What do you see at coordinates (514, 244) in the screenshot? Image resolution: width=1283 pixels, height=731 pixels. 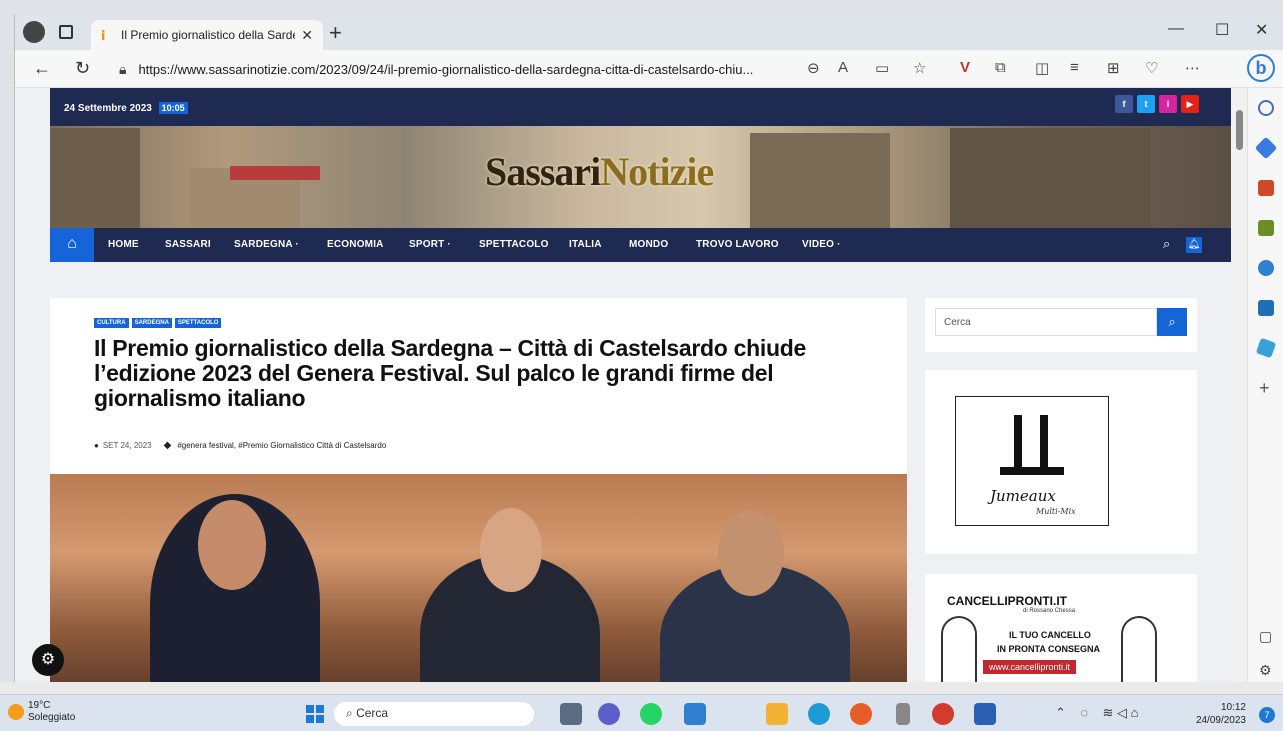 I see `nav-spettacolo: SPETTACOLO` at bounding box center [514, 244].